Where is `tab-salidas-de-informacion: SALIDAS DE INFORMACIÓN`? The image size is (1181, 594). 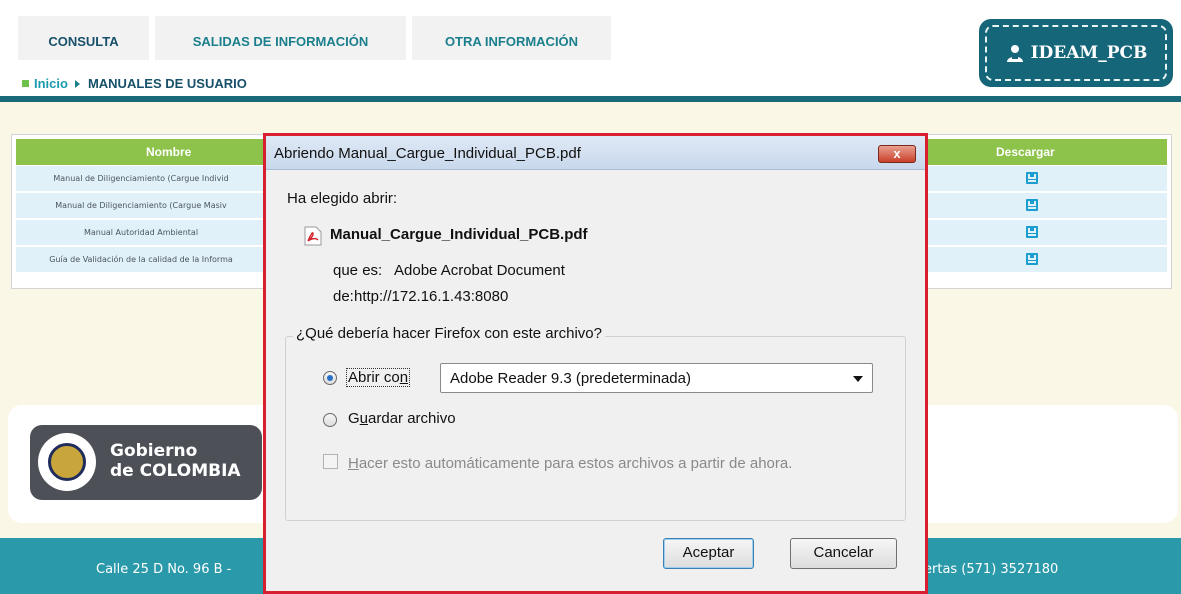
tab-salidas-de-informacion: SALIDAS DE INFORMACIÓN is located at coordinates (280, 38).